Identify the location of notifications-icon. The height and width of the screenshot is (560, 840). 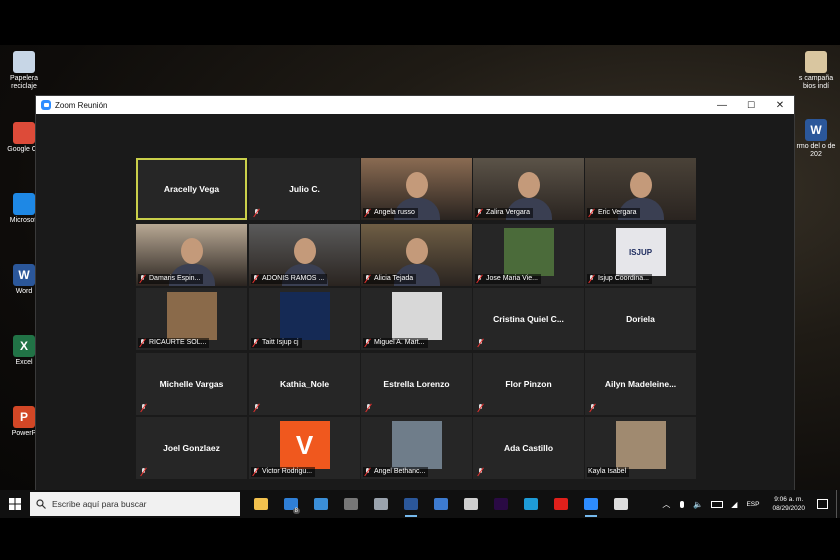
(822, 504).